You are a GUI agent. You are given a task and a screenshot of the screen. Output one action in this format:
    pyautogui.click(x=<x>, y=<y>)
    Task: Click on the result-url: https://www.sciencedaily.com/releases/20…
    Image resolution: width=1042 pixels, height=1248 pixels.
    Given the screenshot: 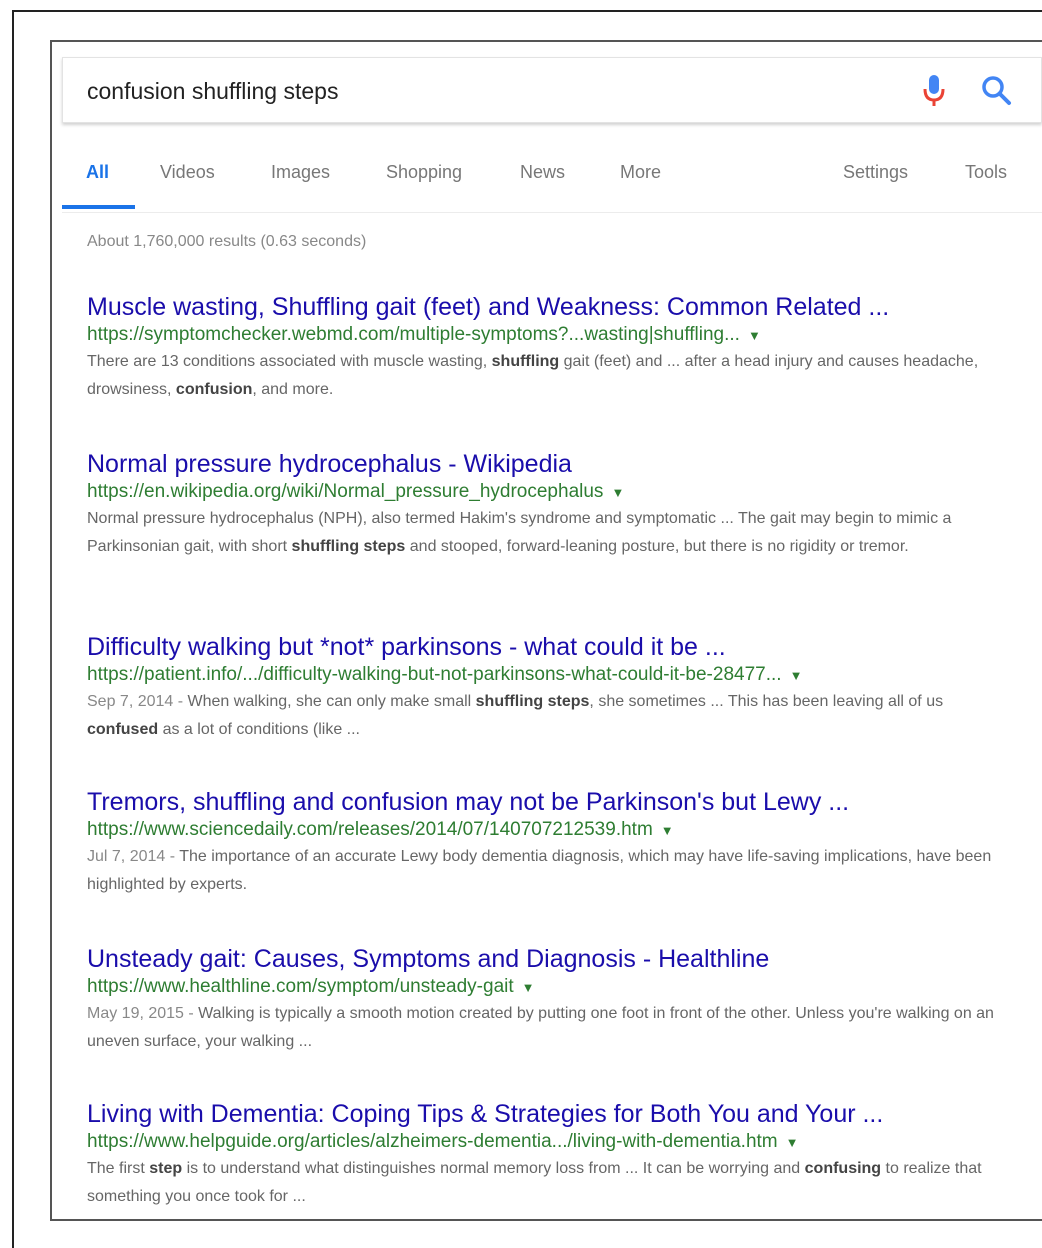 What is the action you would take?
    pyautogui.click(x=370, y=829)
    